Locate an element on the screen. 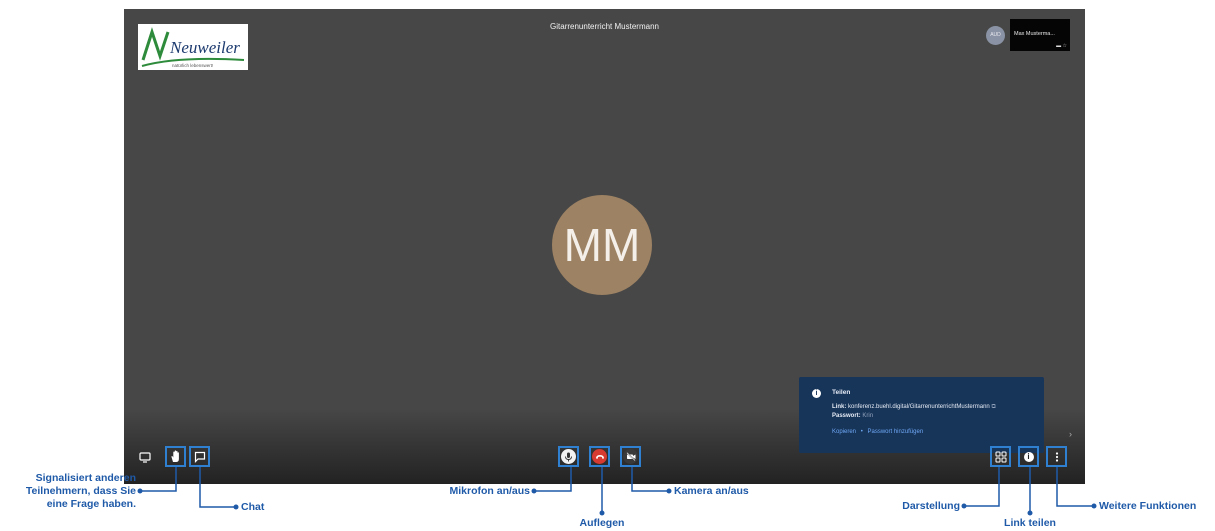 This screenshot has width=1215, height=531. camera-callout: Kamera an/aus is located at coordinates (711, 491).